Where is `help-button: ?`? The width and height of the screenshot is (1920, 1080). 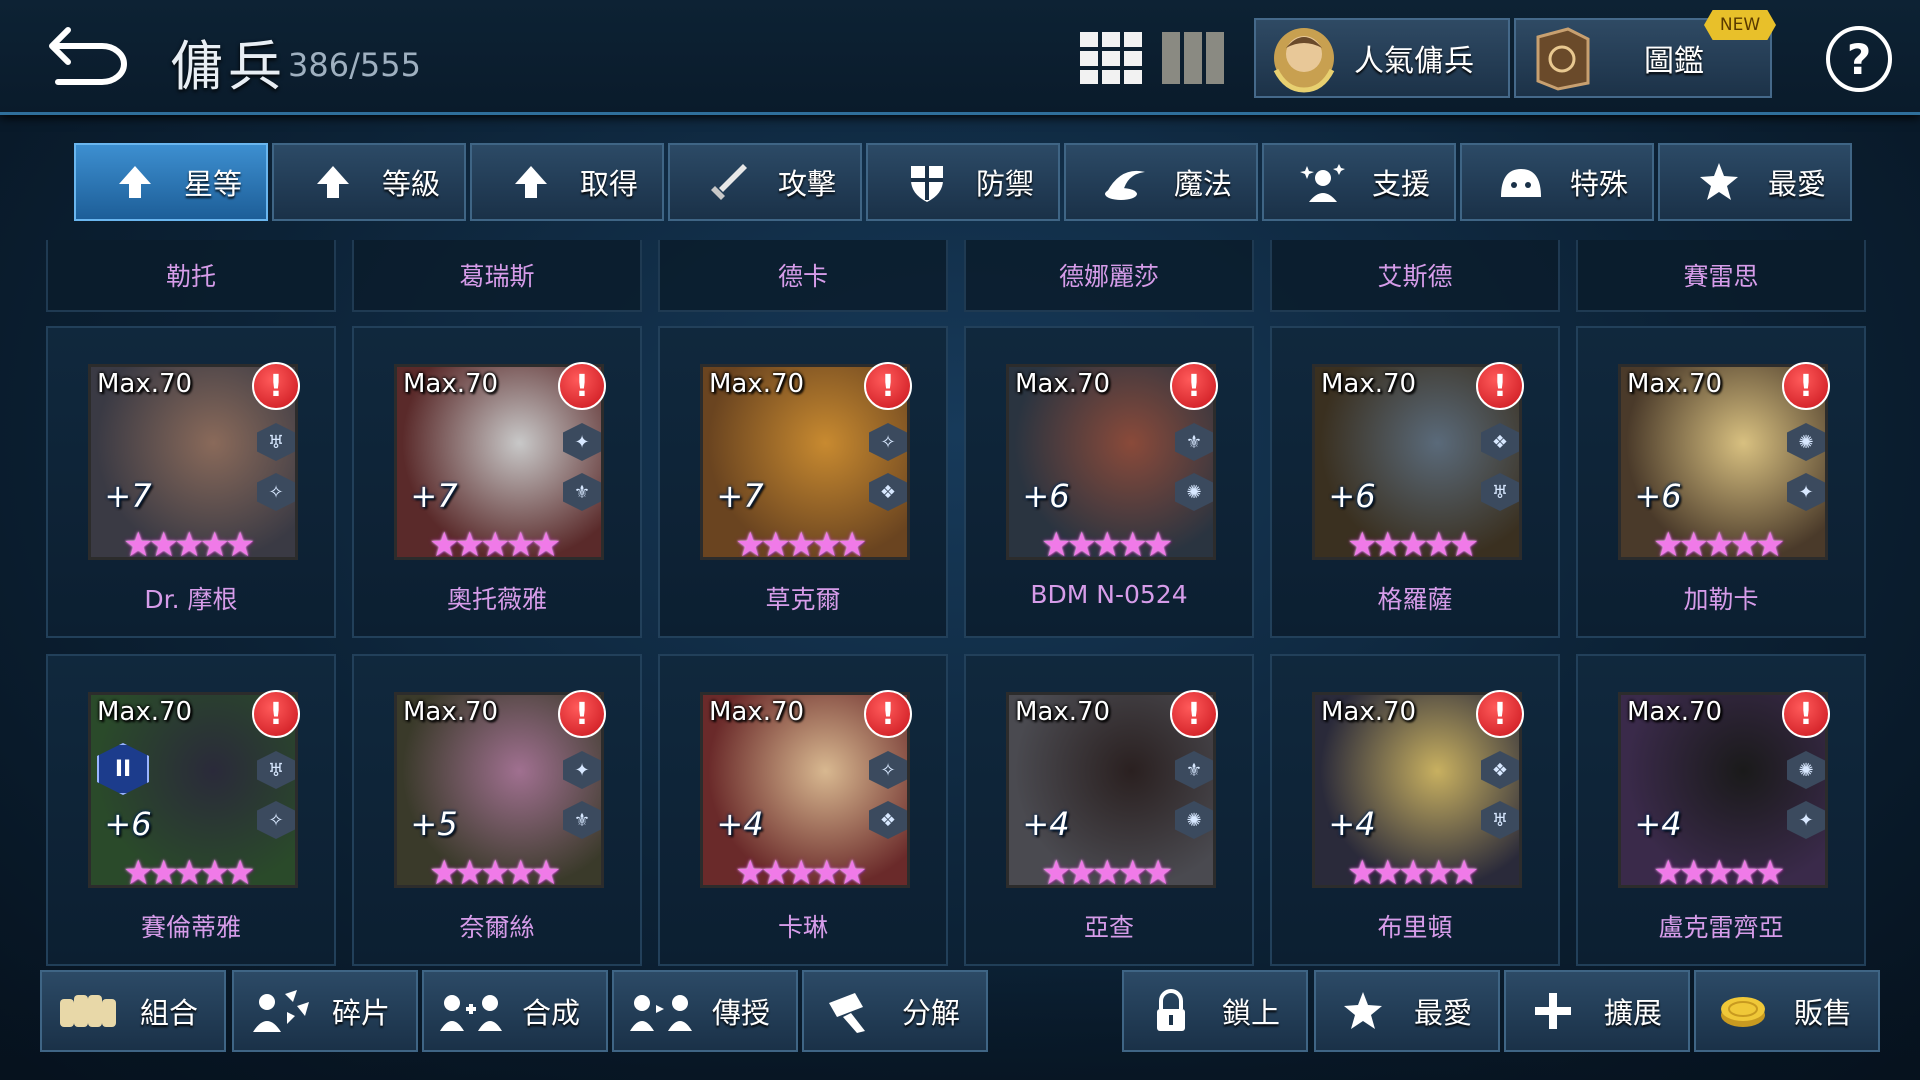 help-button: ? is located at coordinates (1859, 59).